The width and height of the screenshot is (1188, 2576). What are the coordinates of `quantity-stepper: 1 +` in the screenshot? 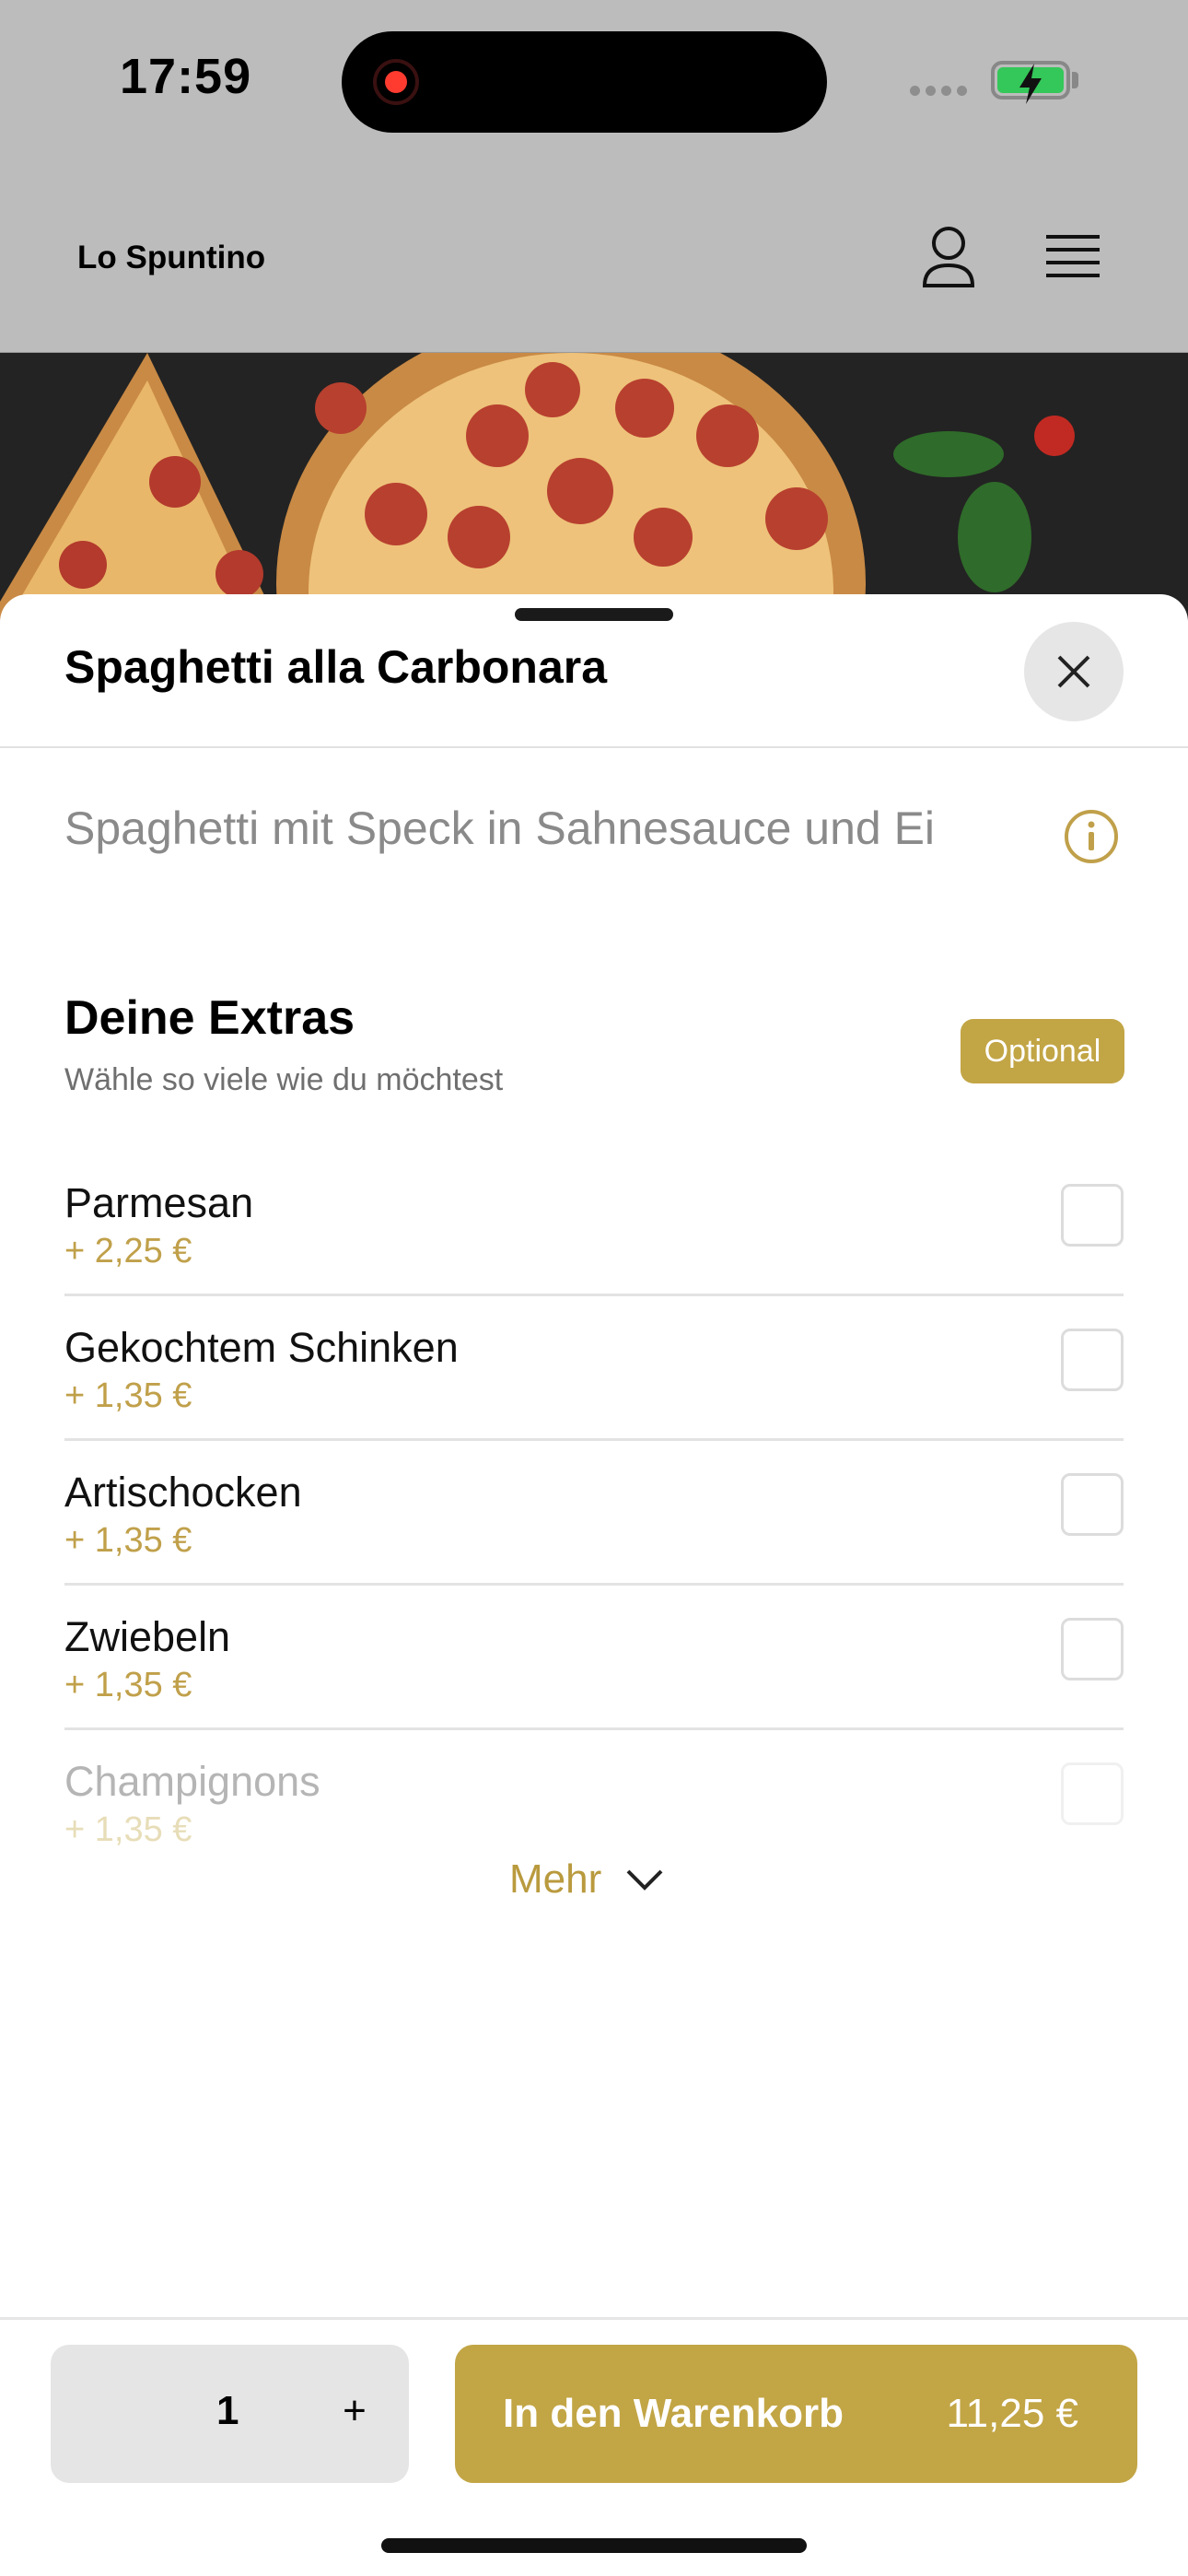 It's located at (230, 2414).